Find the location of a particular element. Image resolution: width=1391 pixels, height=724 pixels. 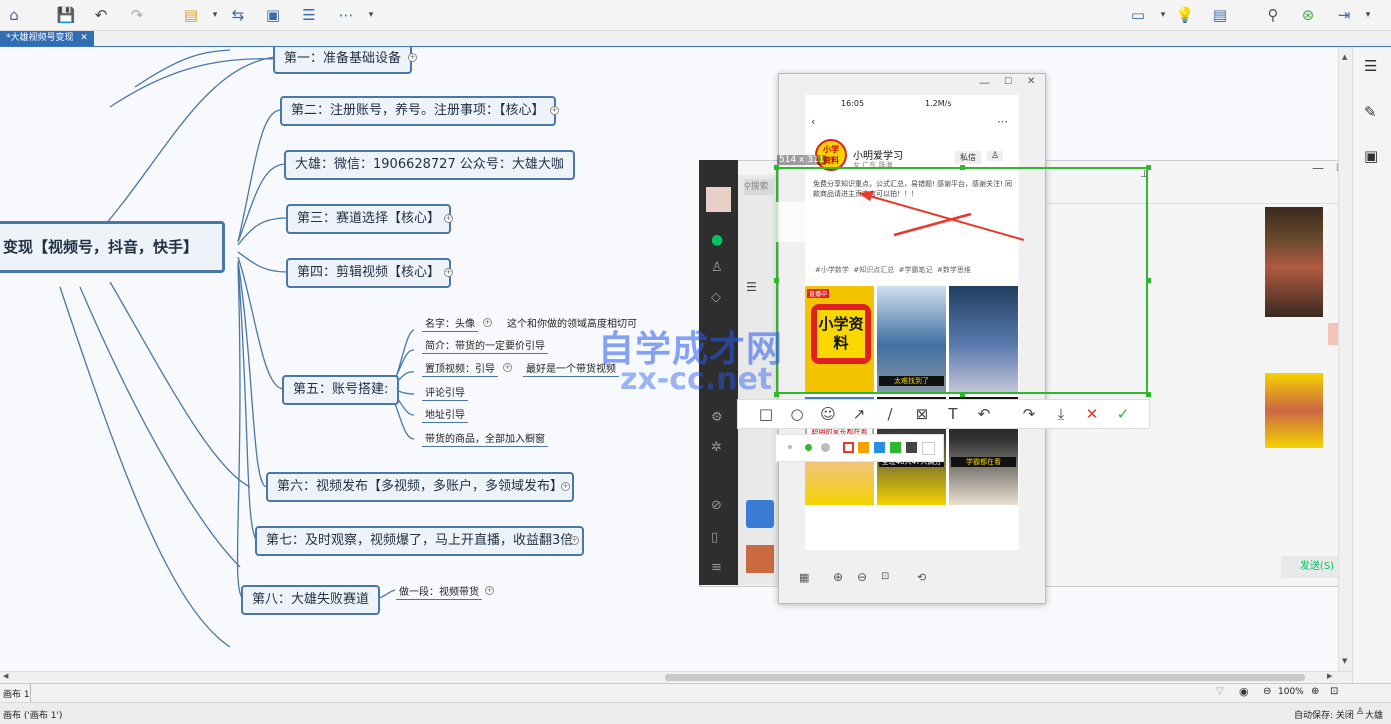

actual-size-icon: ⊡ is located at coordinates (885, 576).